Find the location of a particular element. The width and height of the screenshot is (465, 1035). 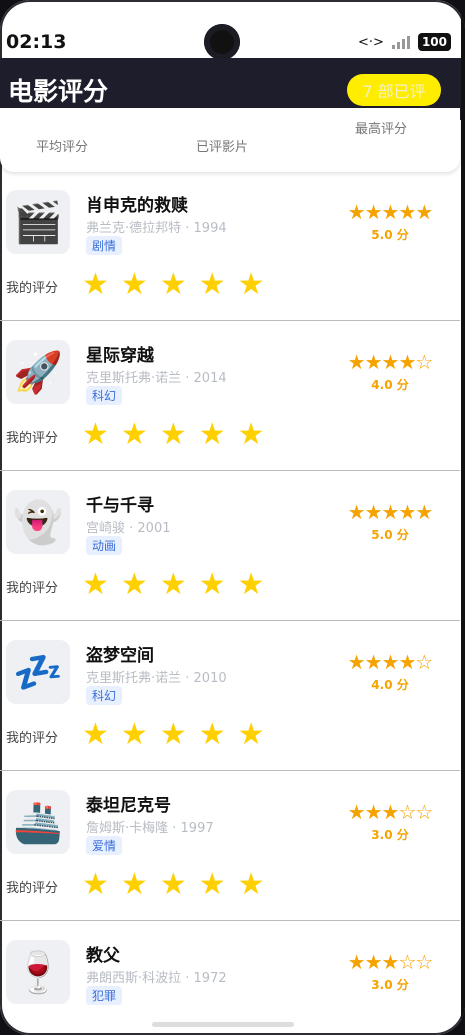

movie-row: 👻 千与千寻 宫崎骏 · 2001 动画 ★★★★★ 5.0 分我的评分 ★ ★ ★ ★ ★ is located at coordinates (230, 558).